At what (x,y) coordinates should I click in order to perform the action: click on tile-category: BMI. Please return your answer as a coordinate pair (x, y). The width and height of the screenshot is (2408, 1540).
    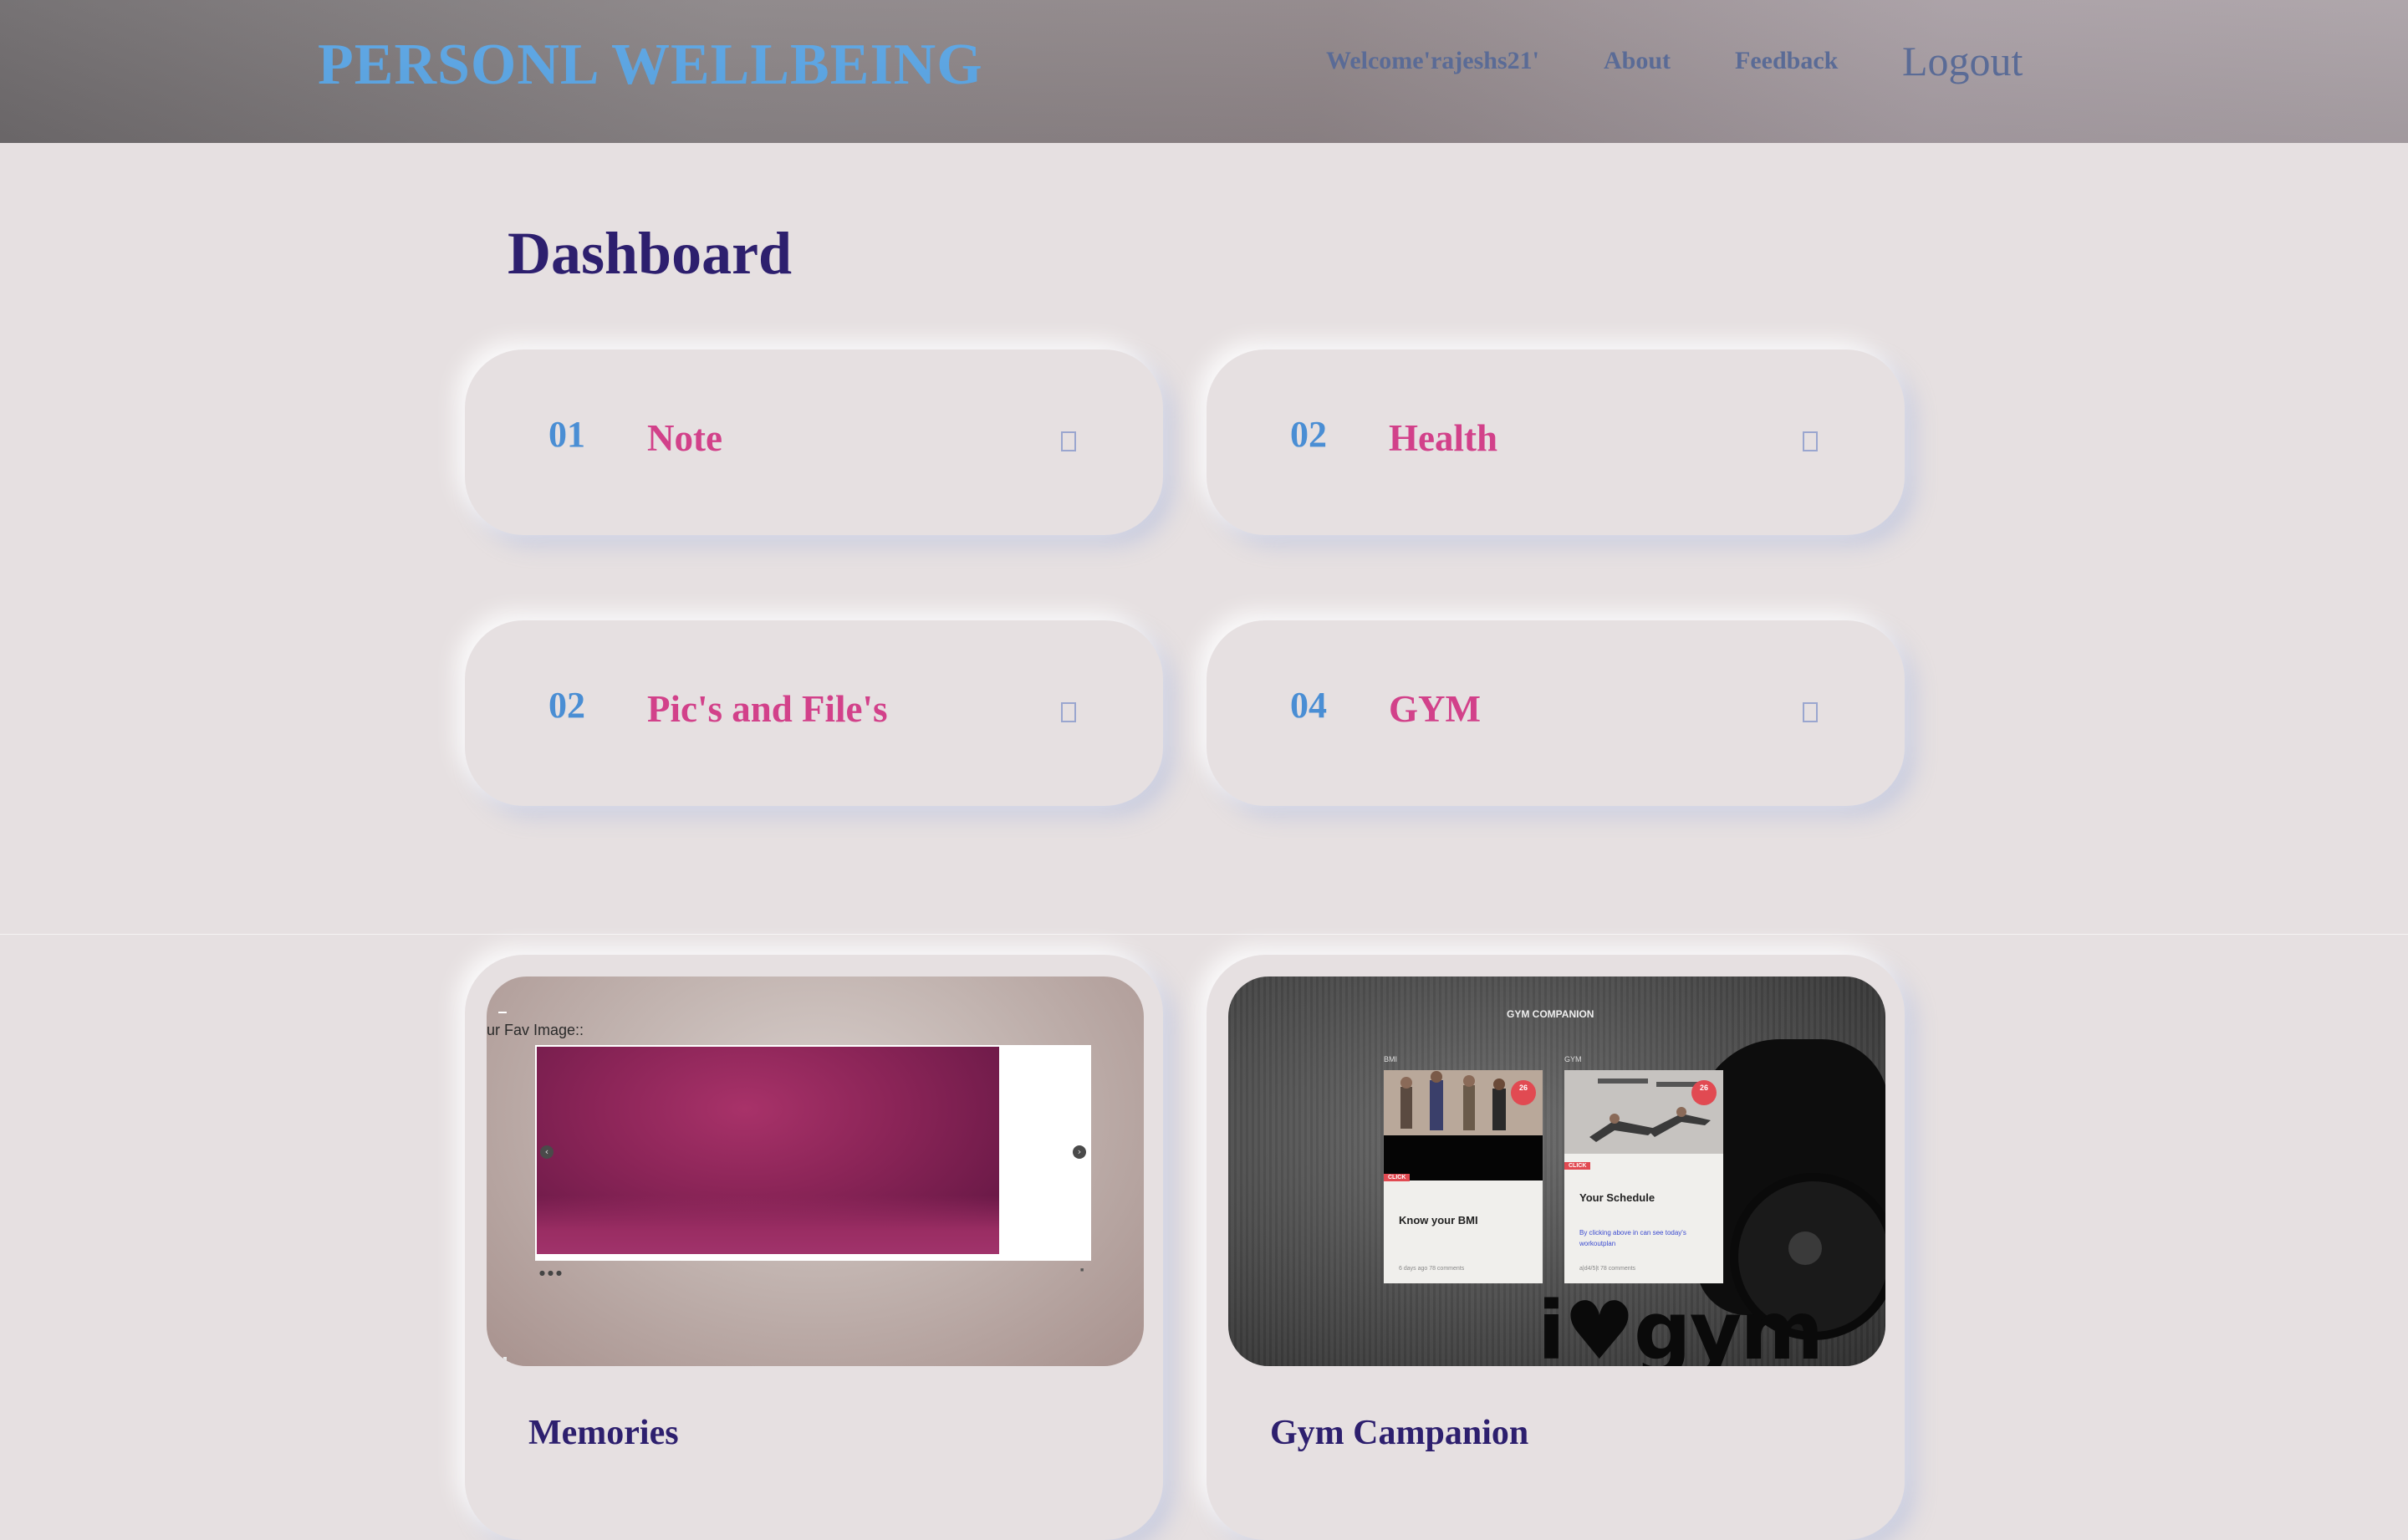
    Looking at the image, I should click on (1391, 1059).